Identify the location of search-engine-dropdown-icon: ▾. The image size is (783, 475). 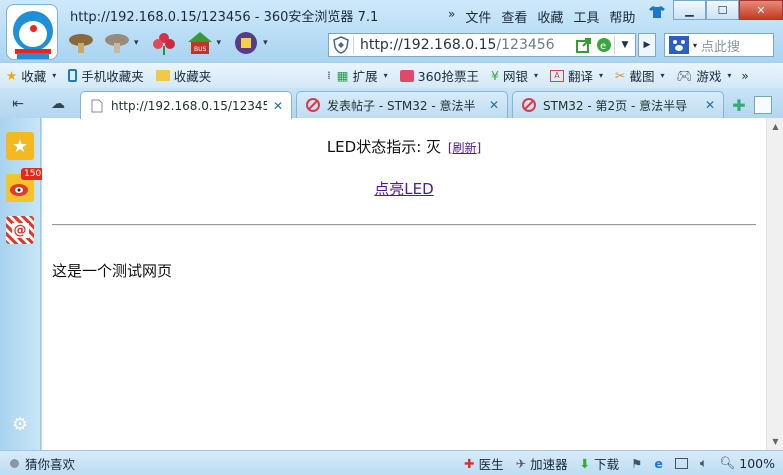
(695, 45).